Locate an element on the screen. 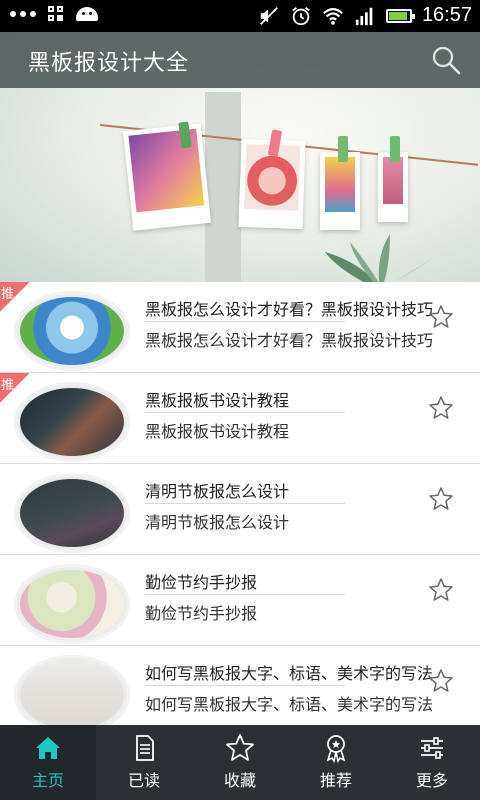  tab-more: 更多 is located at coordinates (432, 762).